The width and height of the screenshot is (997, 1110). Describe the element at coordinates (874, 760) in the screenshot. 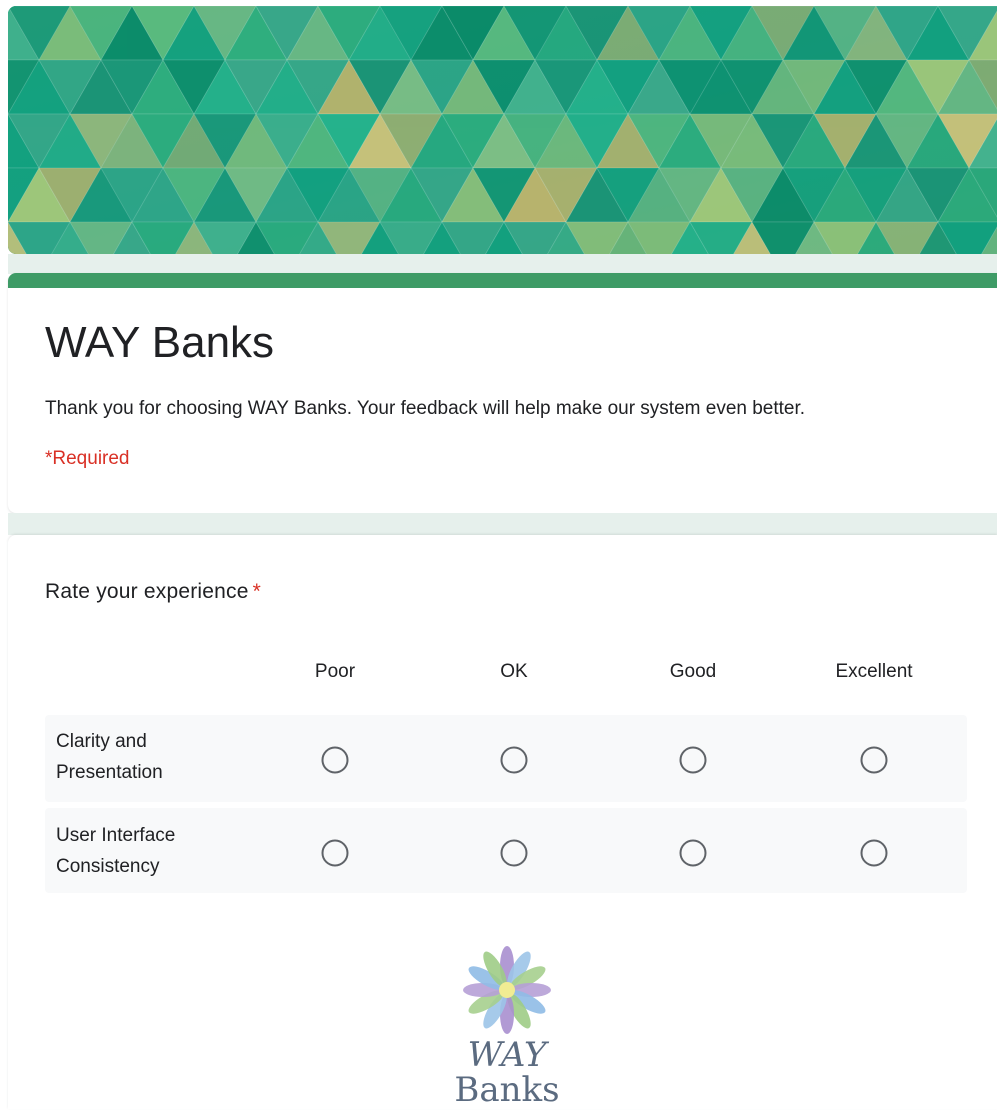

I see `radio-clarity-excellent` at that location.